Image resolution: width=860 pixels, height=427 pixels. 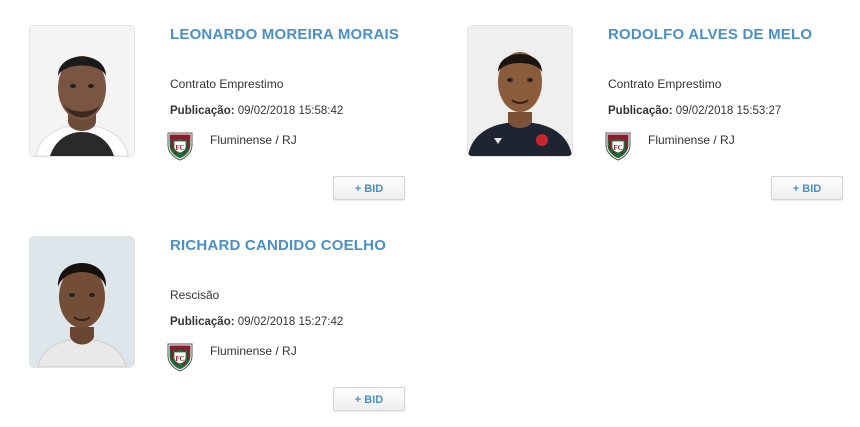 What do you see at coordinates (710, 34) in the screenshot?
I see `player-name: RODOLFO ALVES DE MELO` at bounding box center [710, 34].